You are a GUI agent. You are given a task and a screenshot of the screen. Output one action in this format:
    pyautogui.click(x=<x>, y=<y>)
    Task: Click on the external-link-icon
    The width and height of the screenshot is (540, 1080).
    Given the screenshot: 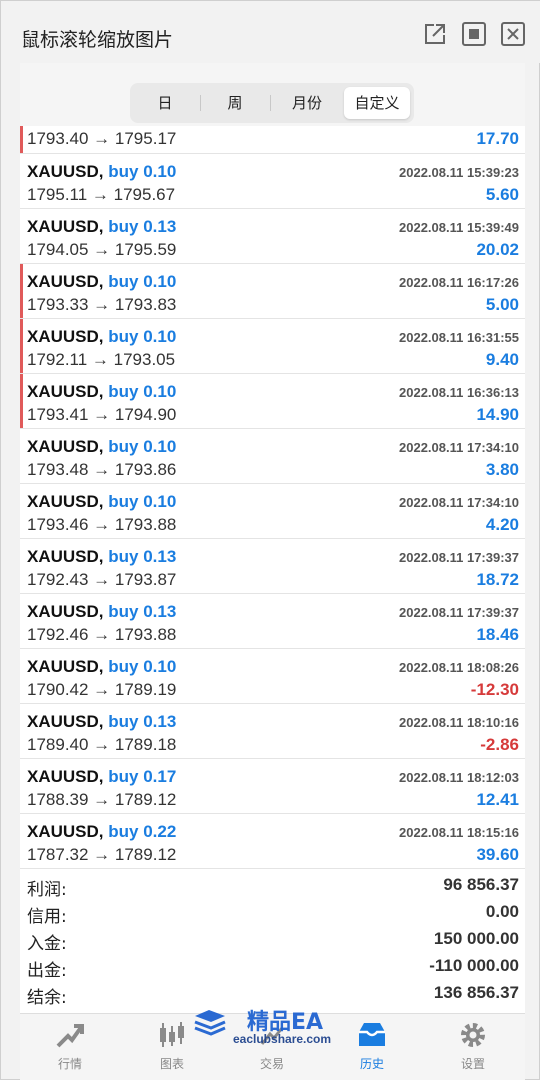 What is the action you would take?
    pyautogui.click(x=435, y=34)
    